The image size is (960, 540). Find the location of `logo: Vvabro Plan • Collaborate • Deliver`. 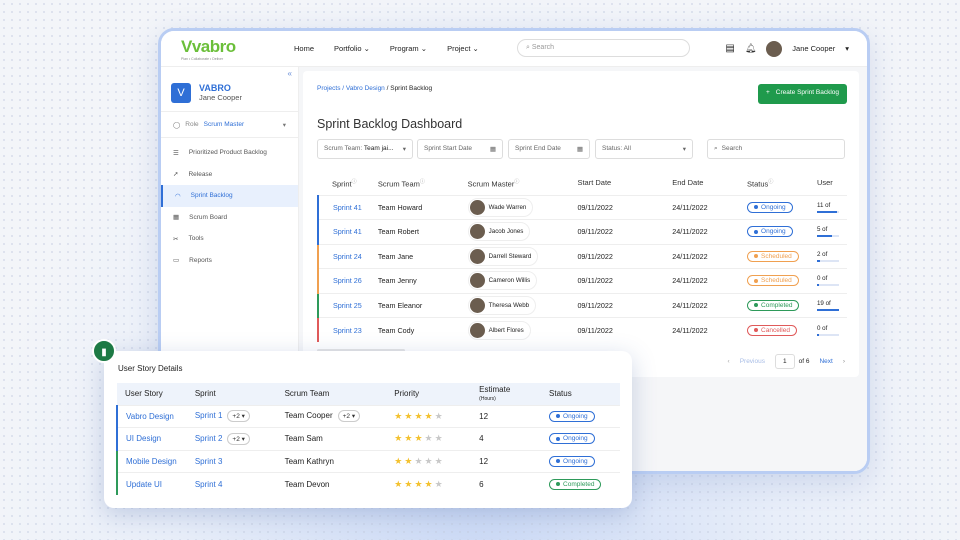

logo: Vvabro Plan • Collaborate • Deliver is located at coordinates (208, 49).